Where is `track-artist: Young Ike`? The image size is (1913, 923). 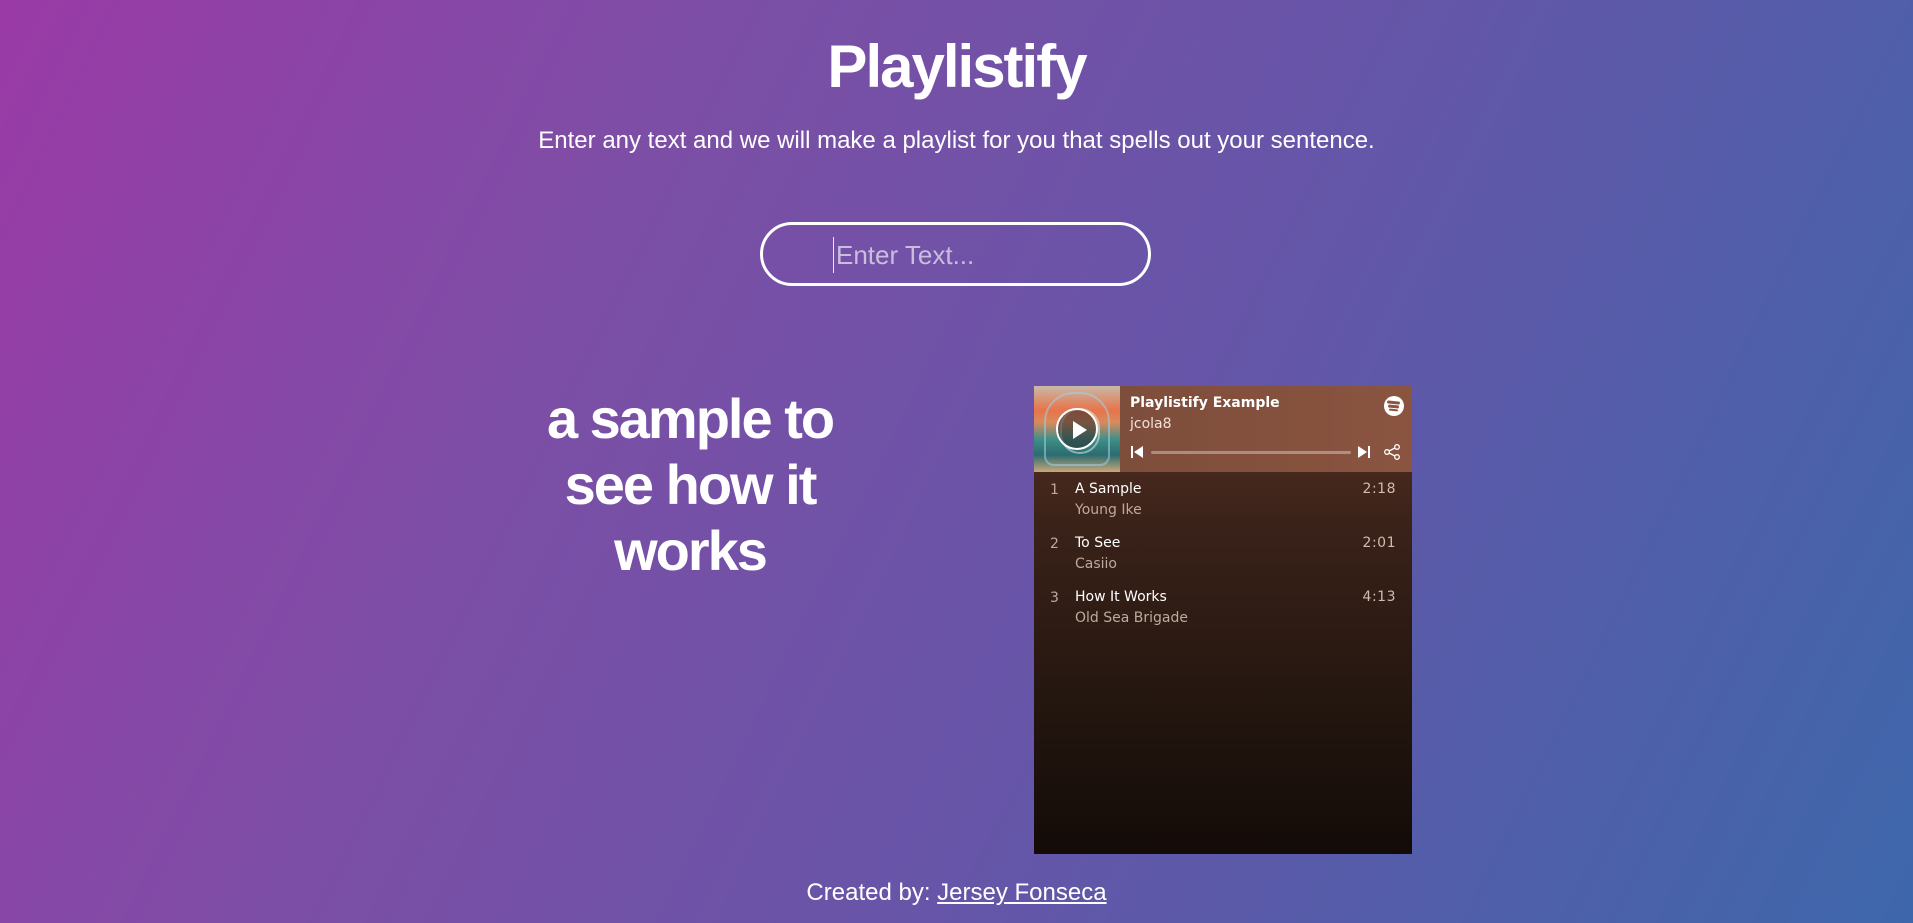
track-artist: Young Ike is located at coordinates (1108, 510).